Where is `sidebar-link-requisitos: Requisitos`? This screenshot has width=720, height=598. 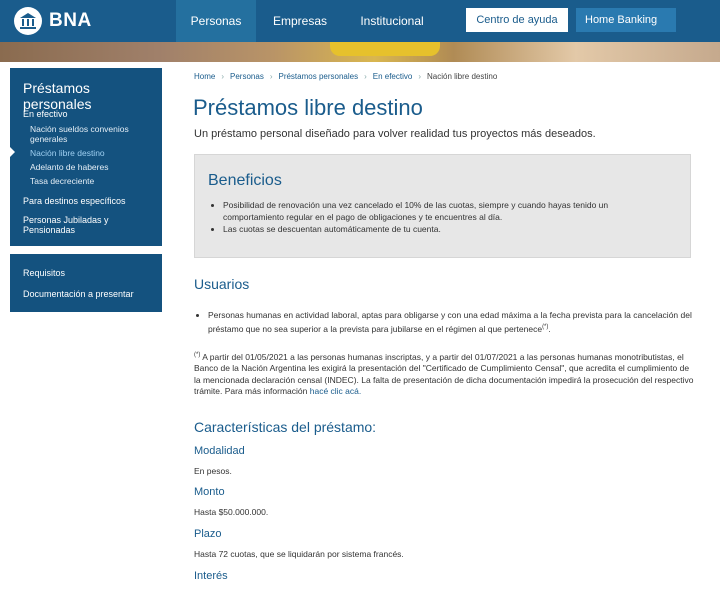
sidebar-link-requisitos: Requisitos is located at coordinates (44, 273).